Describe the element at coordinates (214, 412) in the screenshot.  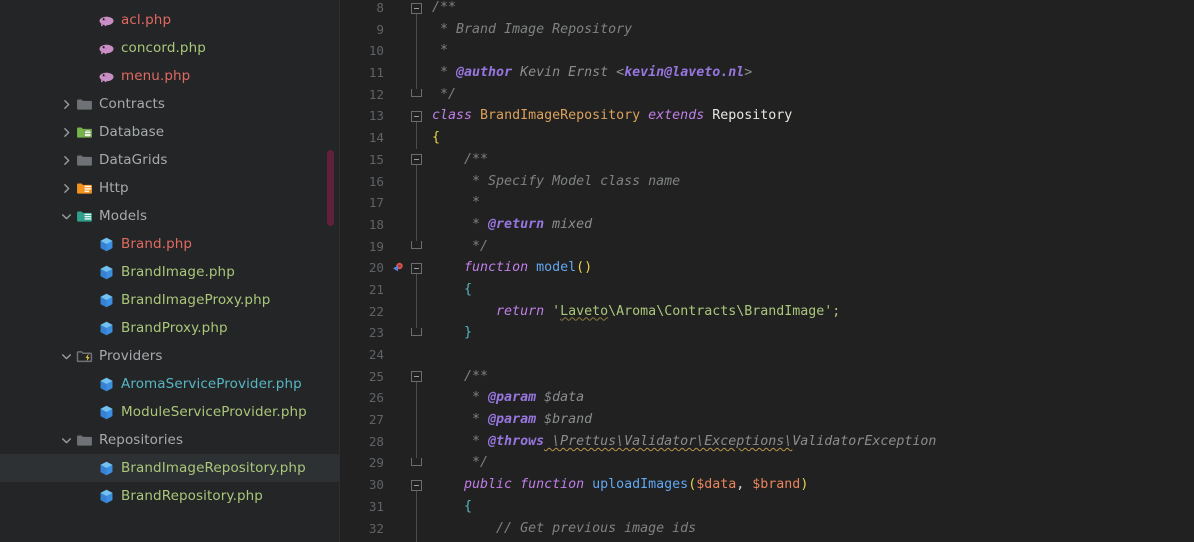
I see `tree-item-label: ModuleServiceProvider.php` at that location.